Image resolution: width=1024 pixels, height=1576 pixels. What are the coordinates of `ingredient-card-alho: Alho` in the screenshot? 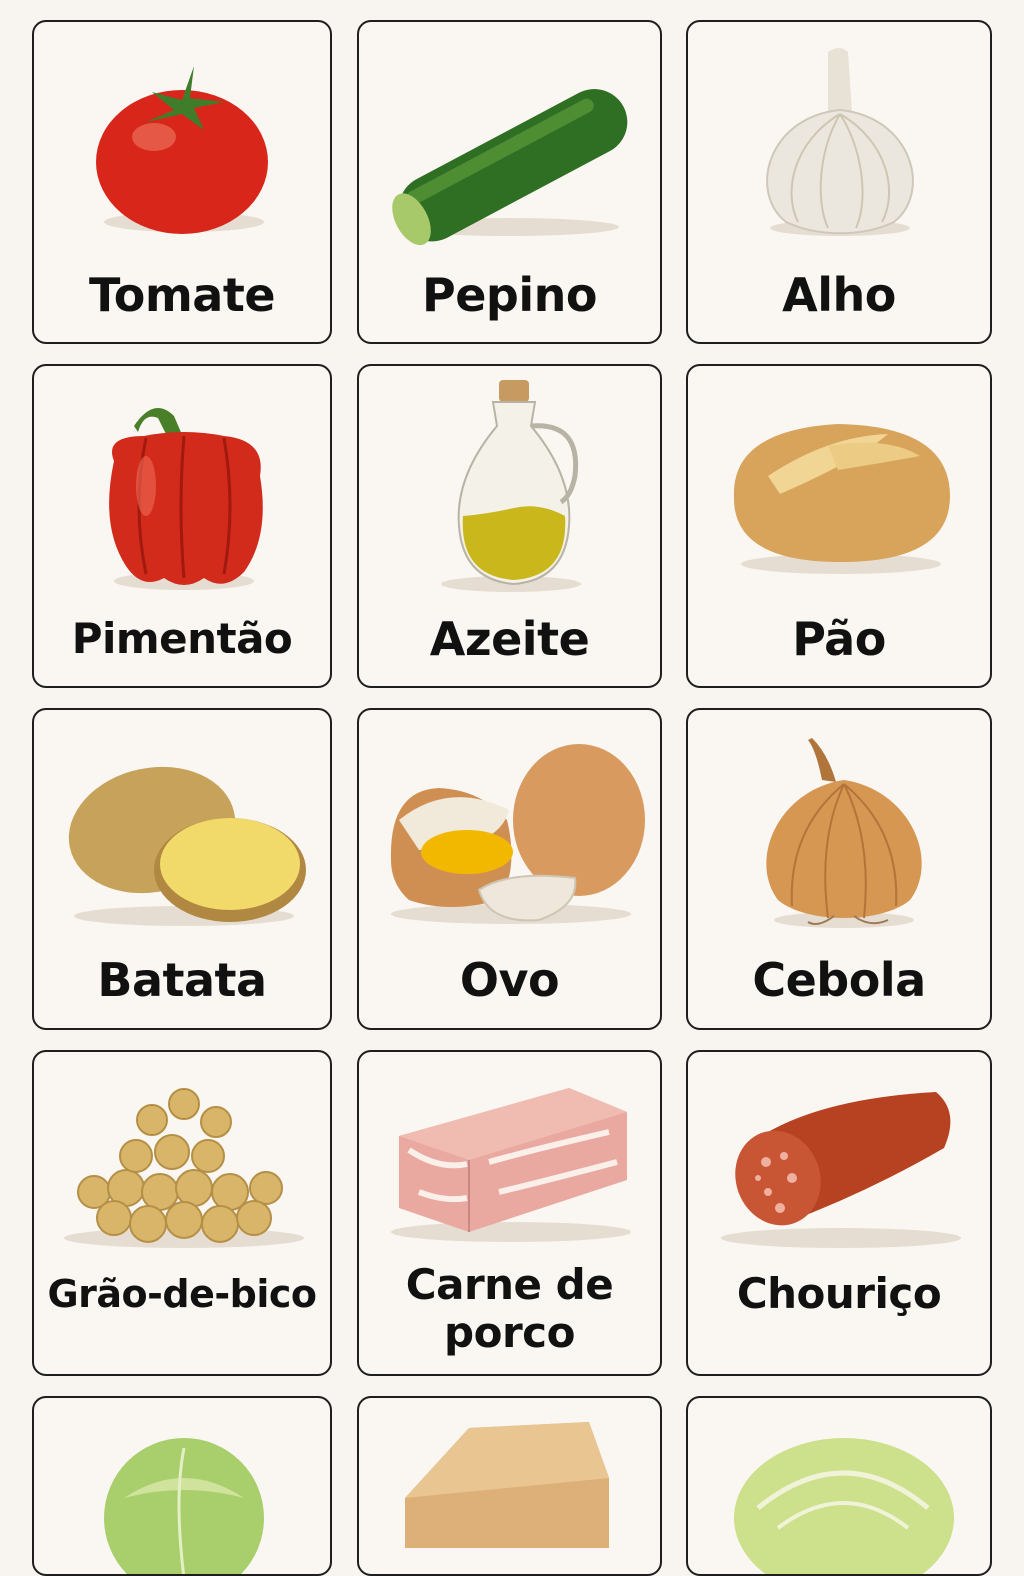 It's located at (839, 182).